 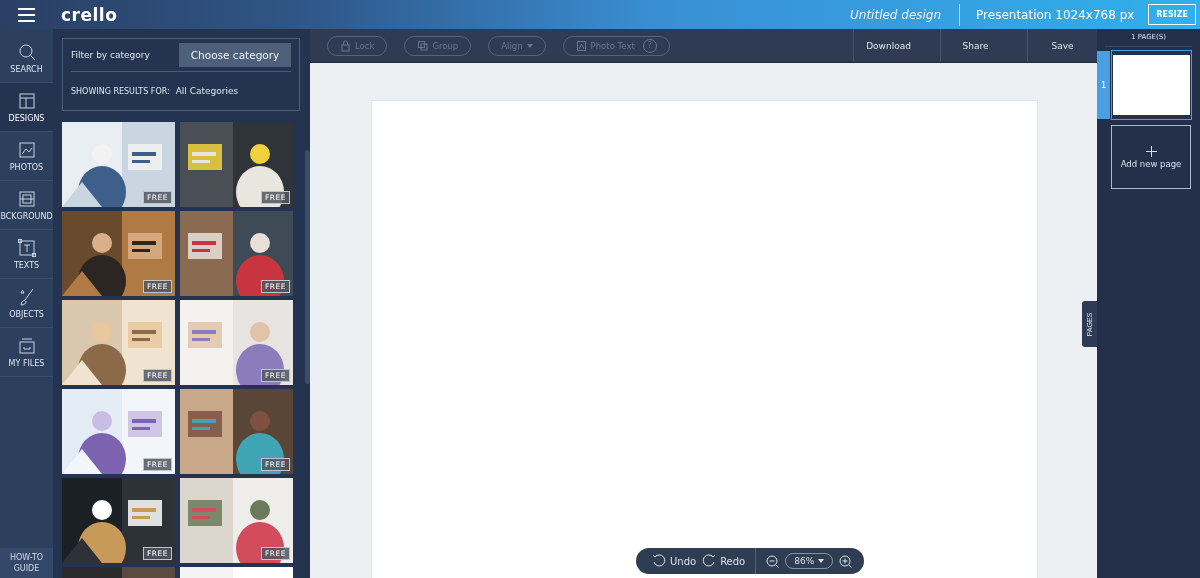 I want to click on format-label: Presentation 1024x768 px, so click(x=1055, y=14).